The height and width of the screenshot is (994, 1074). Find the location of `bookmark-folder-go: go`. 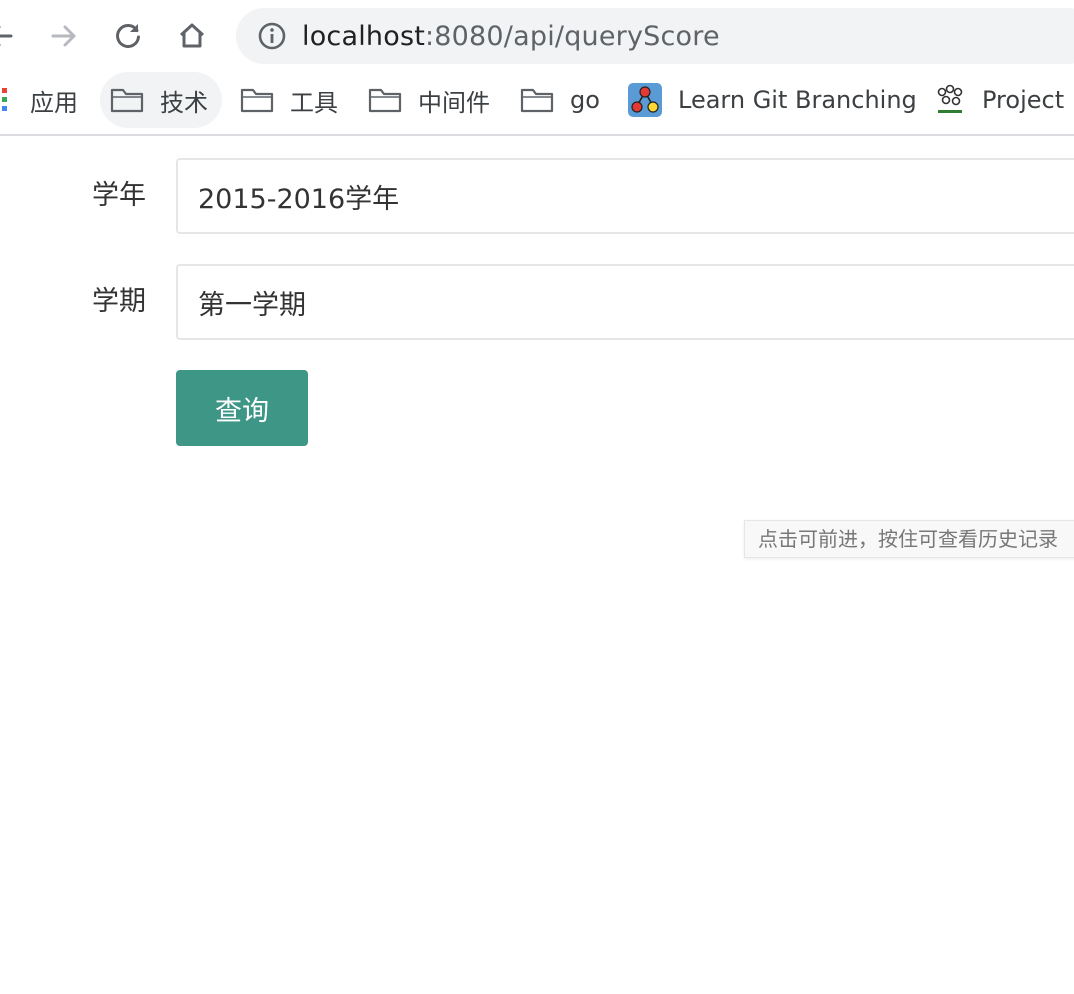

bookmark-folder-go: go is located at coordinates (560, 100).